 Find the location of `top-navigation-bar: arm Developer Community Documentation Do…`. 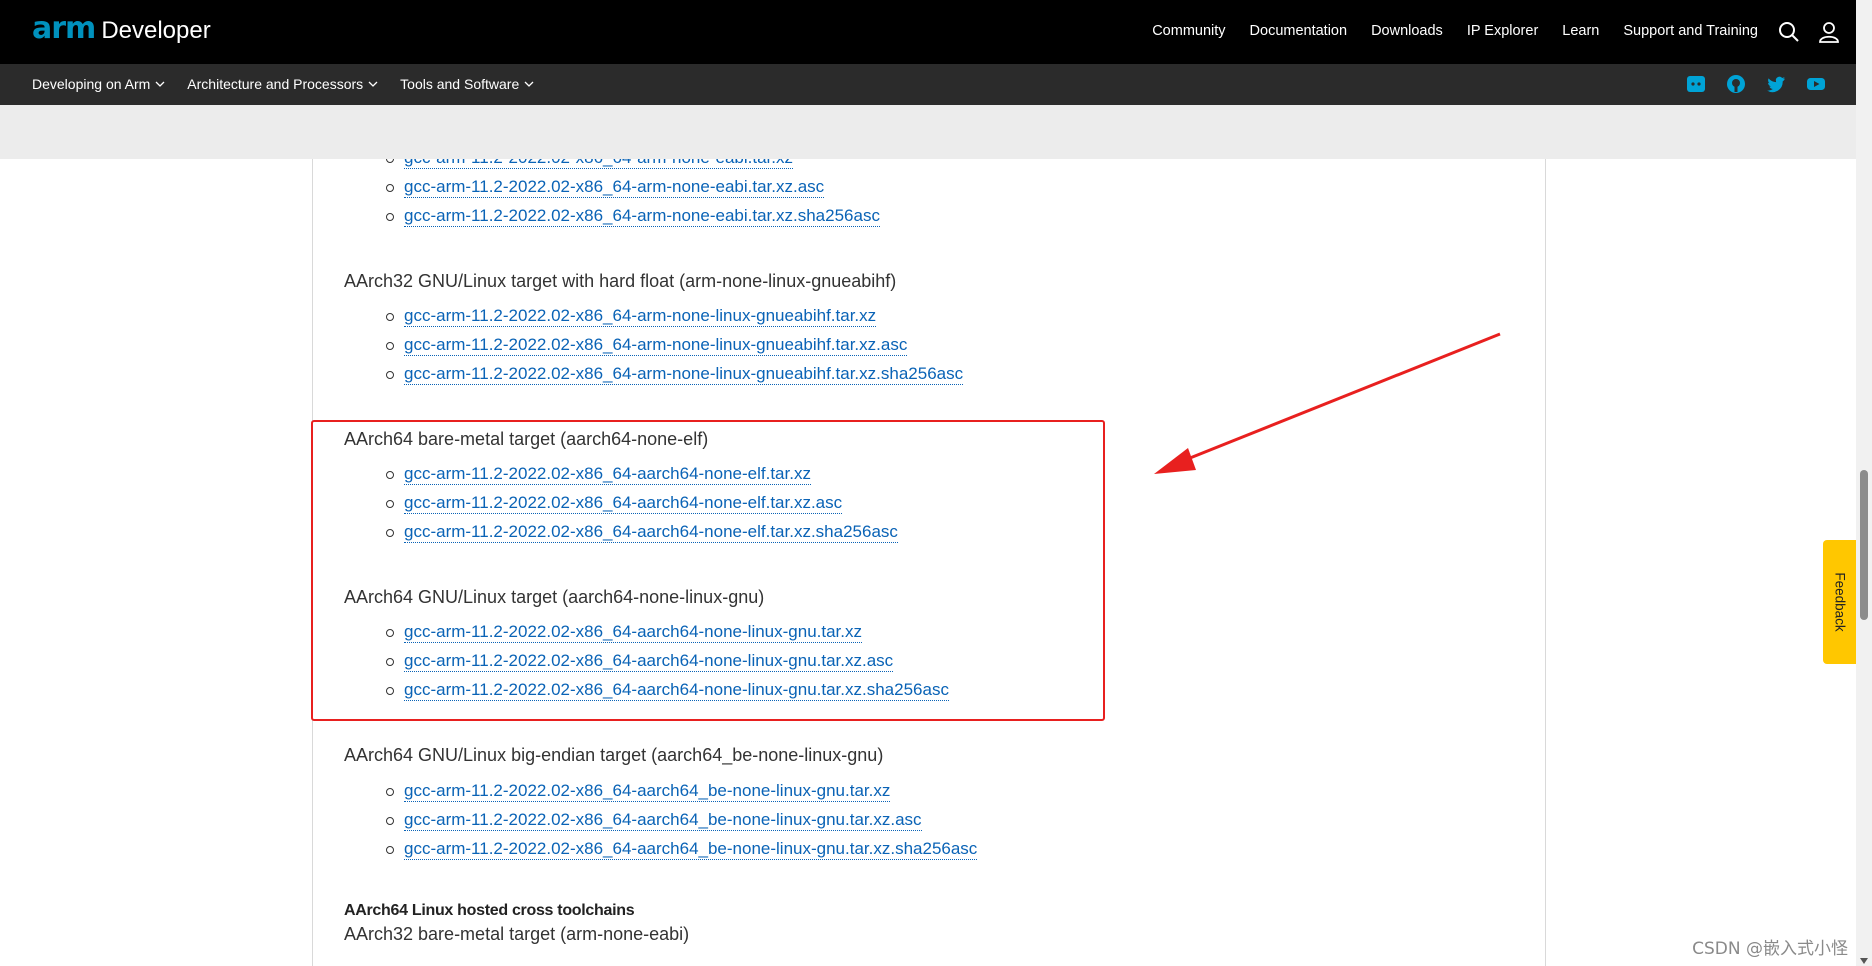

top-navigation-bar: arm Developer Community Documentation Do… is located at coordinates (928, 32).